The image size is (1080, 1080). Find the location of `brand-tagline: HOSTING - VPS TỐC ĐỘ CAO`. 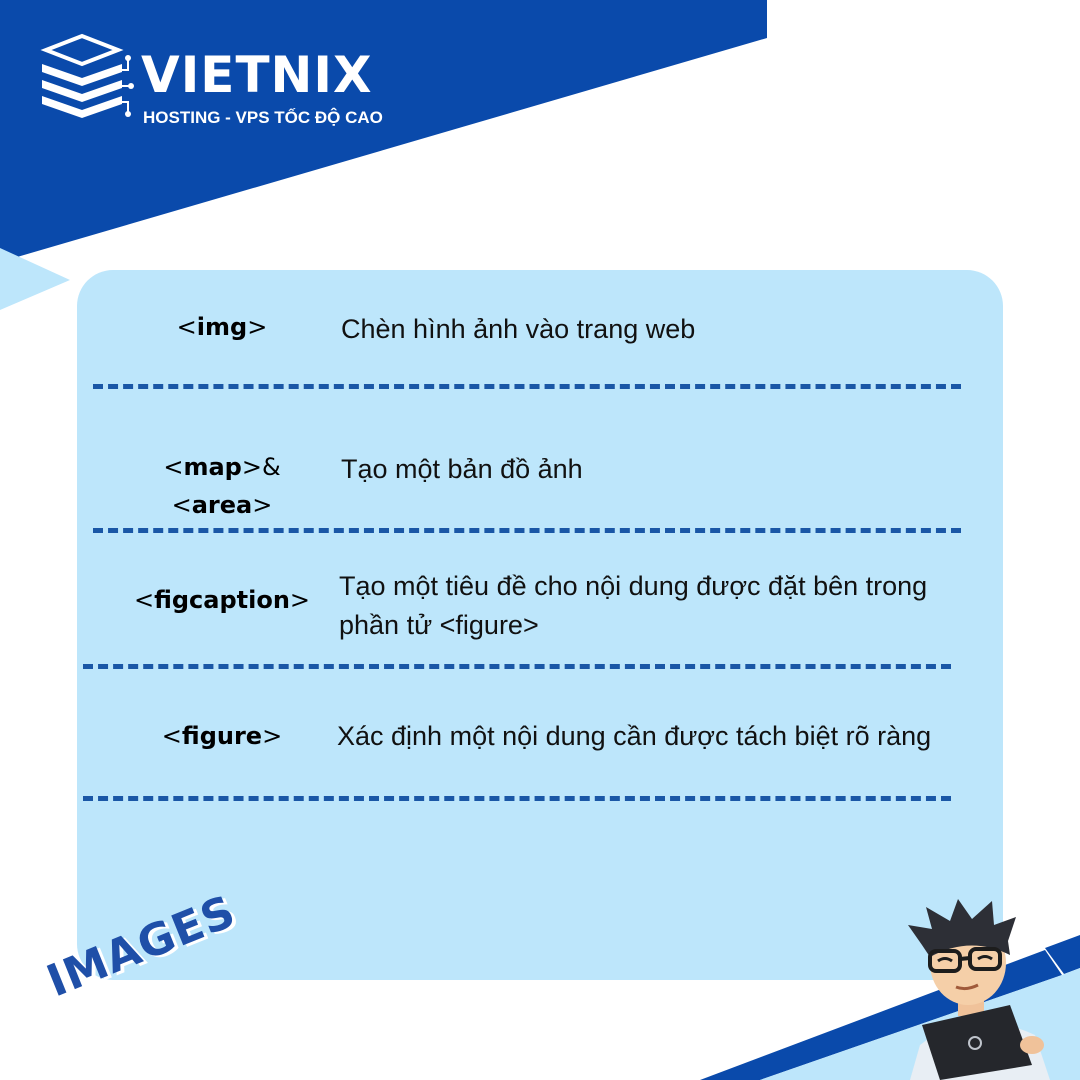

brand-tagline: HOSTING - VPS TỐC ĐỘ CAO is located at coordinates (263, 117).